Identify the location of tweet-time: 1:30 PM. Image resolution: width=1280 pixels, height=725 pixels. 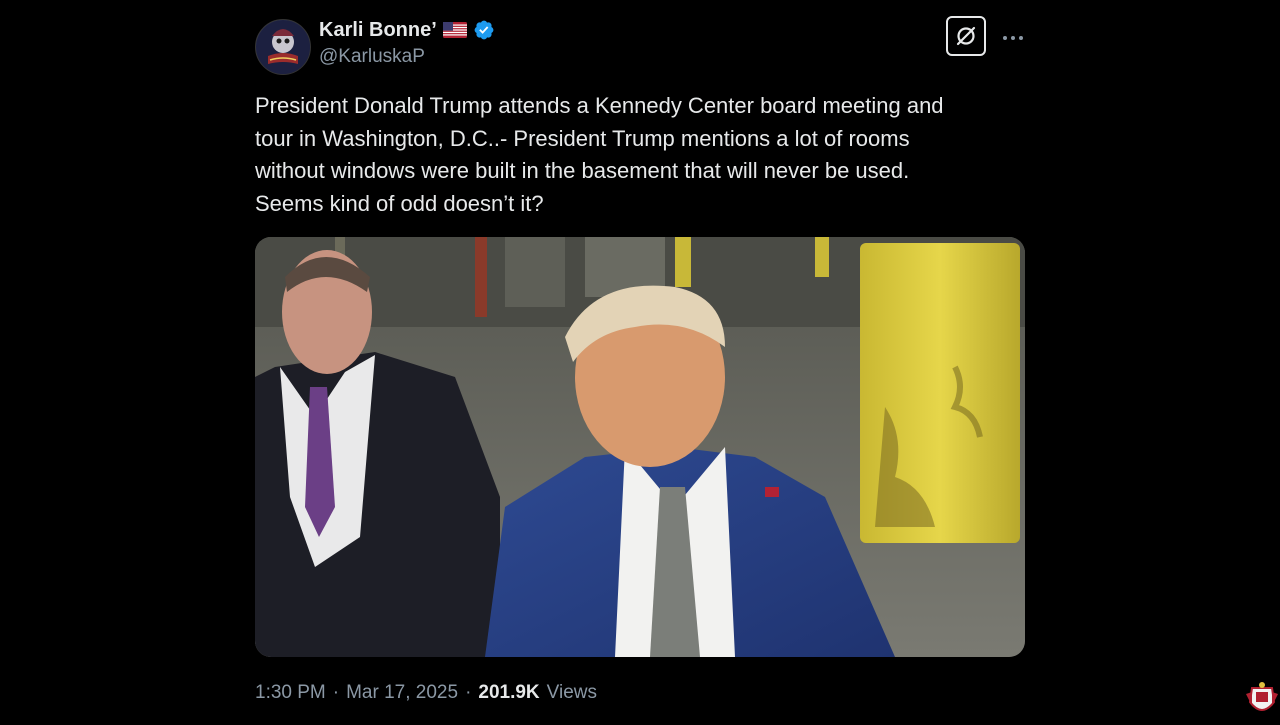
(290, 693).